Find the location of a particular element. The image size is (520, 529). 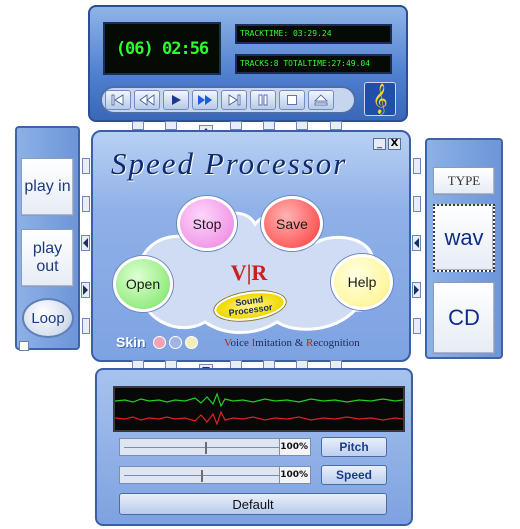

play-in-button: play in is located at coordinates (47, 187).